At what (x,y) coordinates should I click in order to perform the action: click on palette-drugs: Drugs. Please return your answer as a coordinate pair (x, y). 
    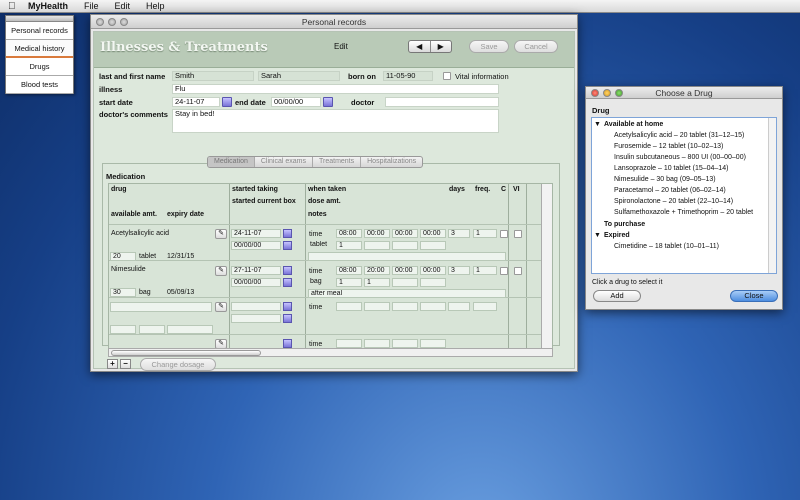
    Looking at the image, I should click on (39, 67).